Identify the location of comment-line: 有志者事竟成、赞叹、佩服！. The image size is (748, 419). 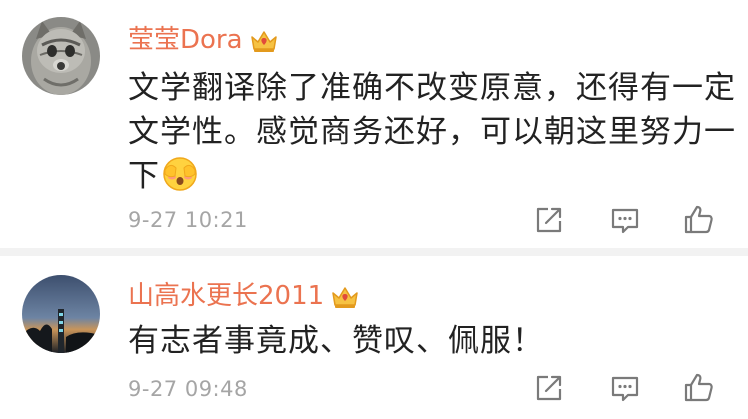
(336, 341).